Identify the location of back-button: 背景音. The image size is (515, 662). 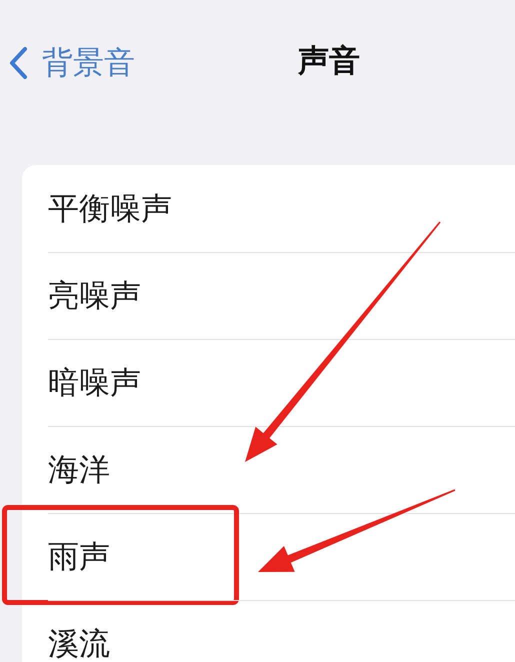
(71, 63).